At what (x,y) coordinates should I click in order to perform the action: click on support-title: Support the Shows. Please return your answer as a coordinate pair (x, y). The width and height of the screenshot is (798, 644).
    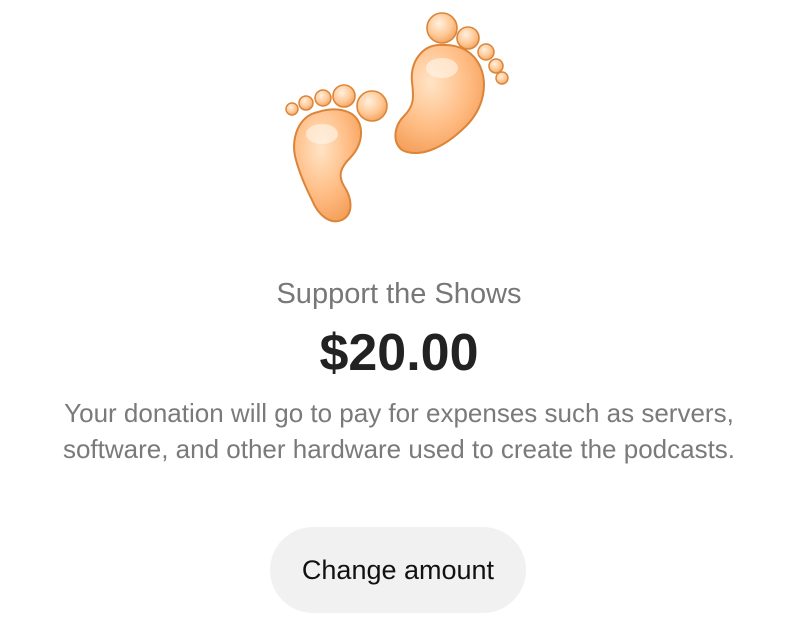
    Looking at the image, I should click on (399, 294).